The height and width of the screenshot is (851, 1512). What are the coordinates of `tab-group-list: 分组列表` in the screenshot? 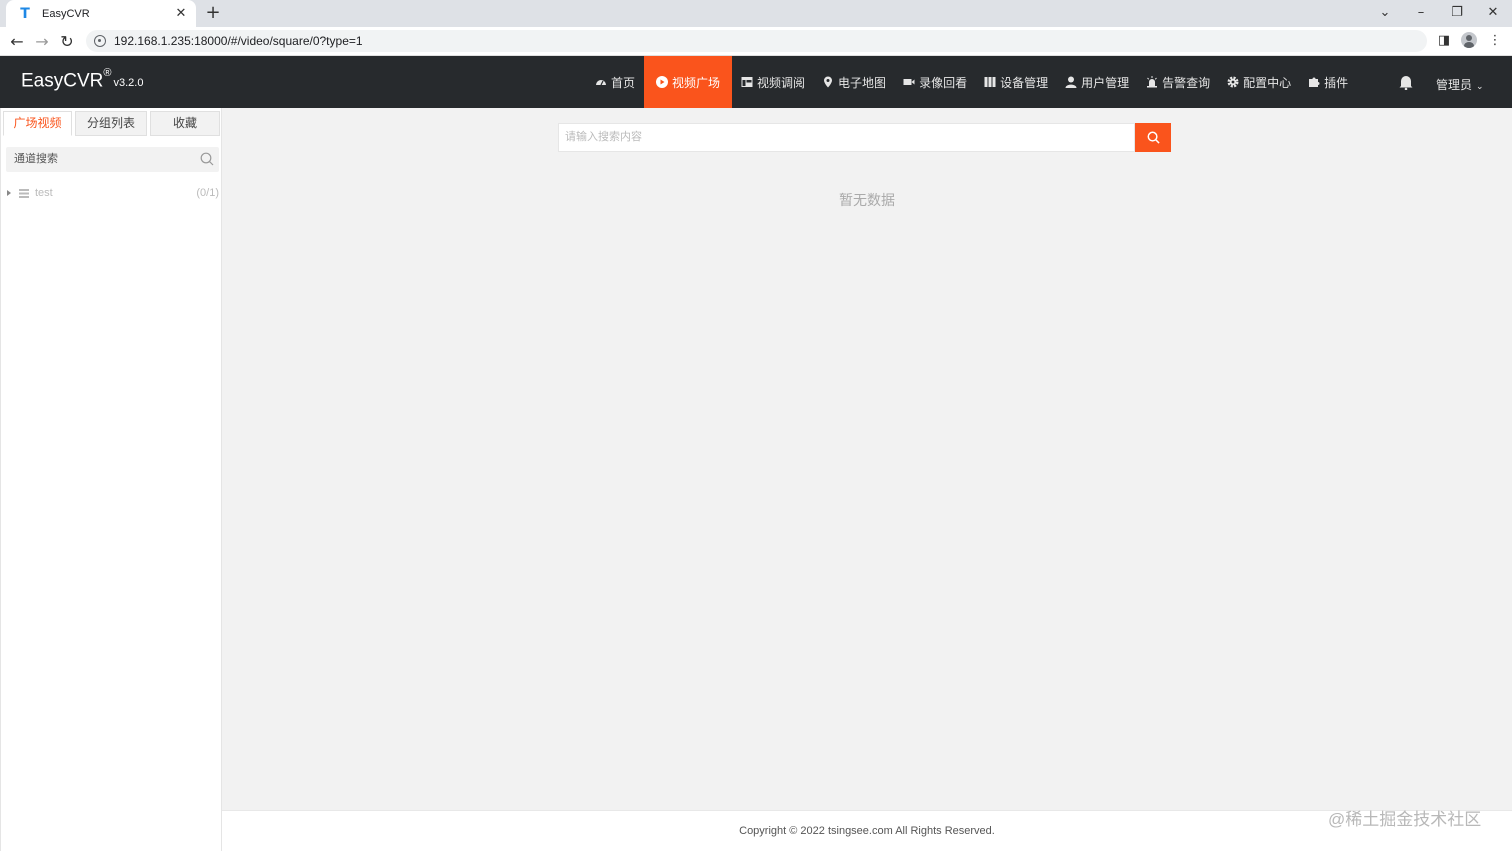 It's located at (111, 123).